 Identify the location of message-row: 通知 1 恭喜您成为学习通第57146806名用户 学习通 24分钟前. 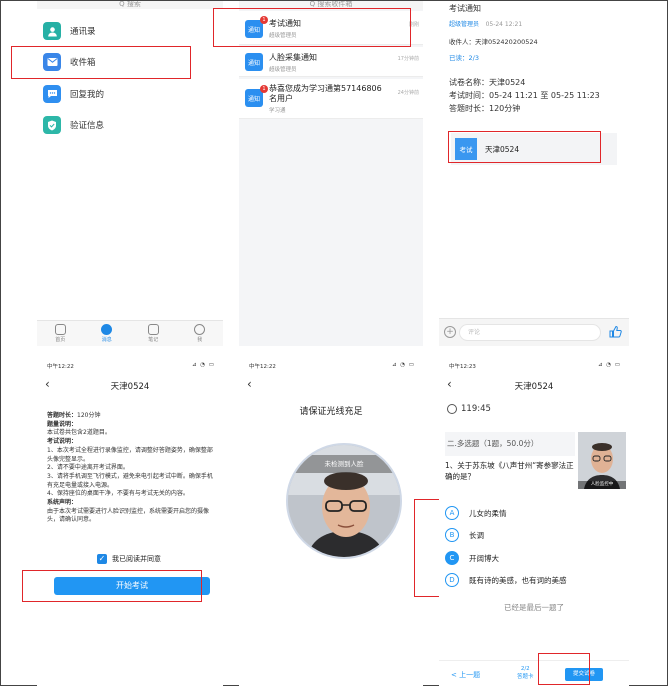
(331, 99).